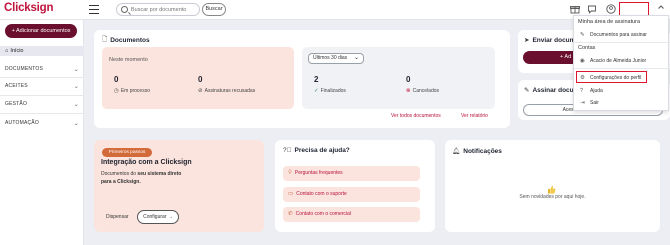  What do you see at coordinates (408, 79) in the screenshot?
I see `cancelled-count: 0` at bounding box center [408, 79].